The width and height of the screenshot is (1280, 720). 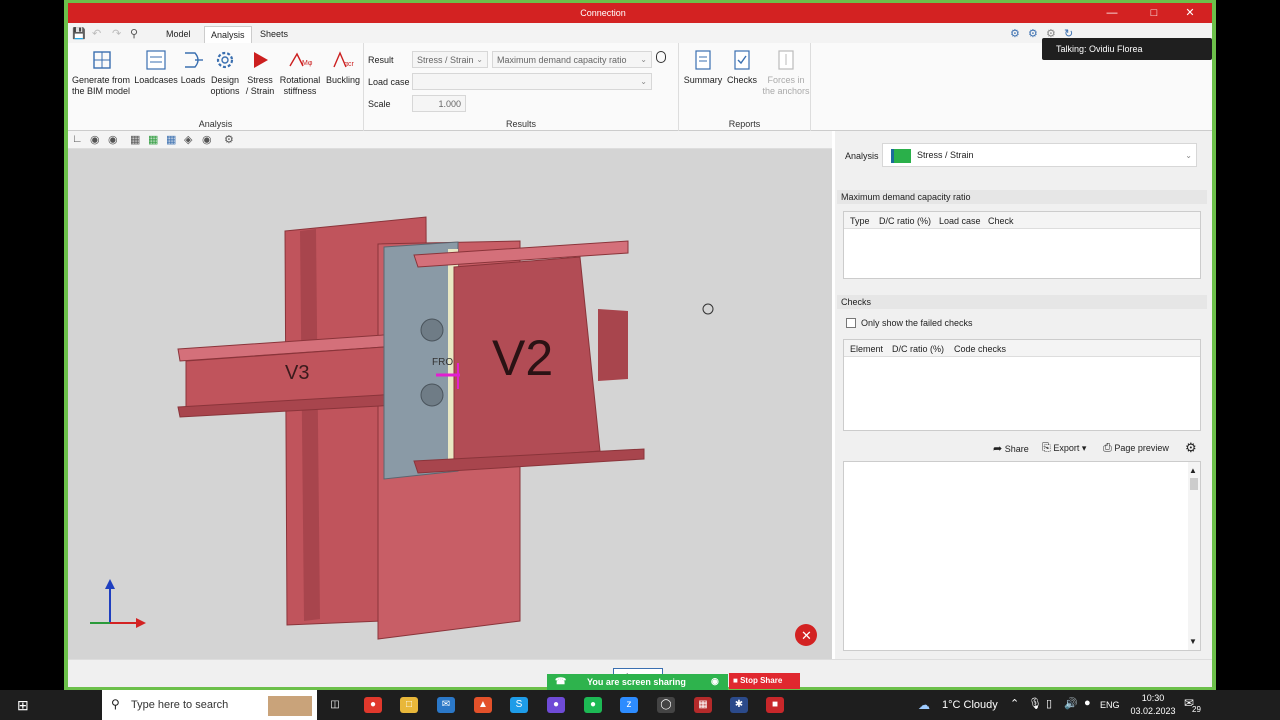 What do you see at coordinates (156, 67) in the screenshot?
I see `loadcases-button: Loadcases` at bounding box center [156, 67].